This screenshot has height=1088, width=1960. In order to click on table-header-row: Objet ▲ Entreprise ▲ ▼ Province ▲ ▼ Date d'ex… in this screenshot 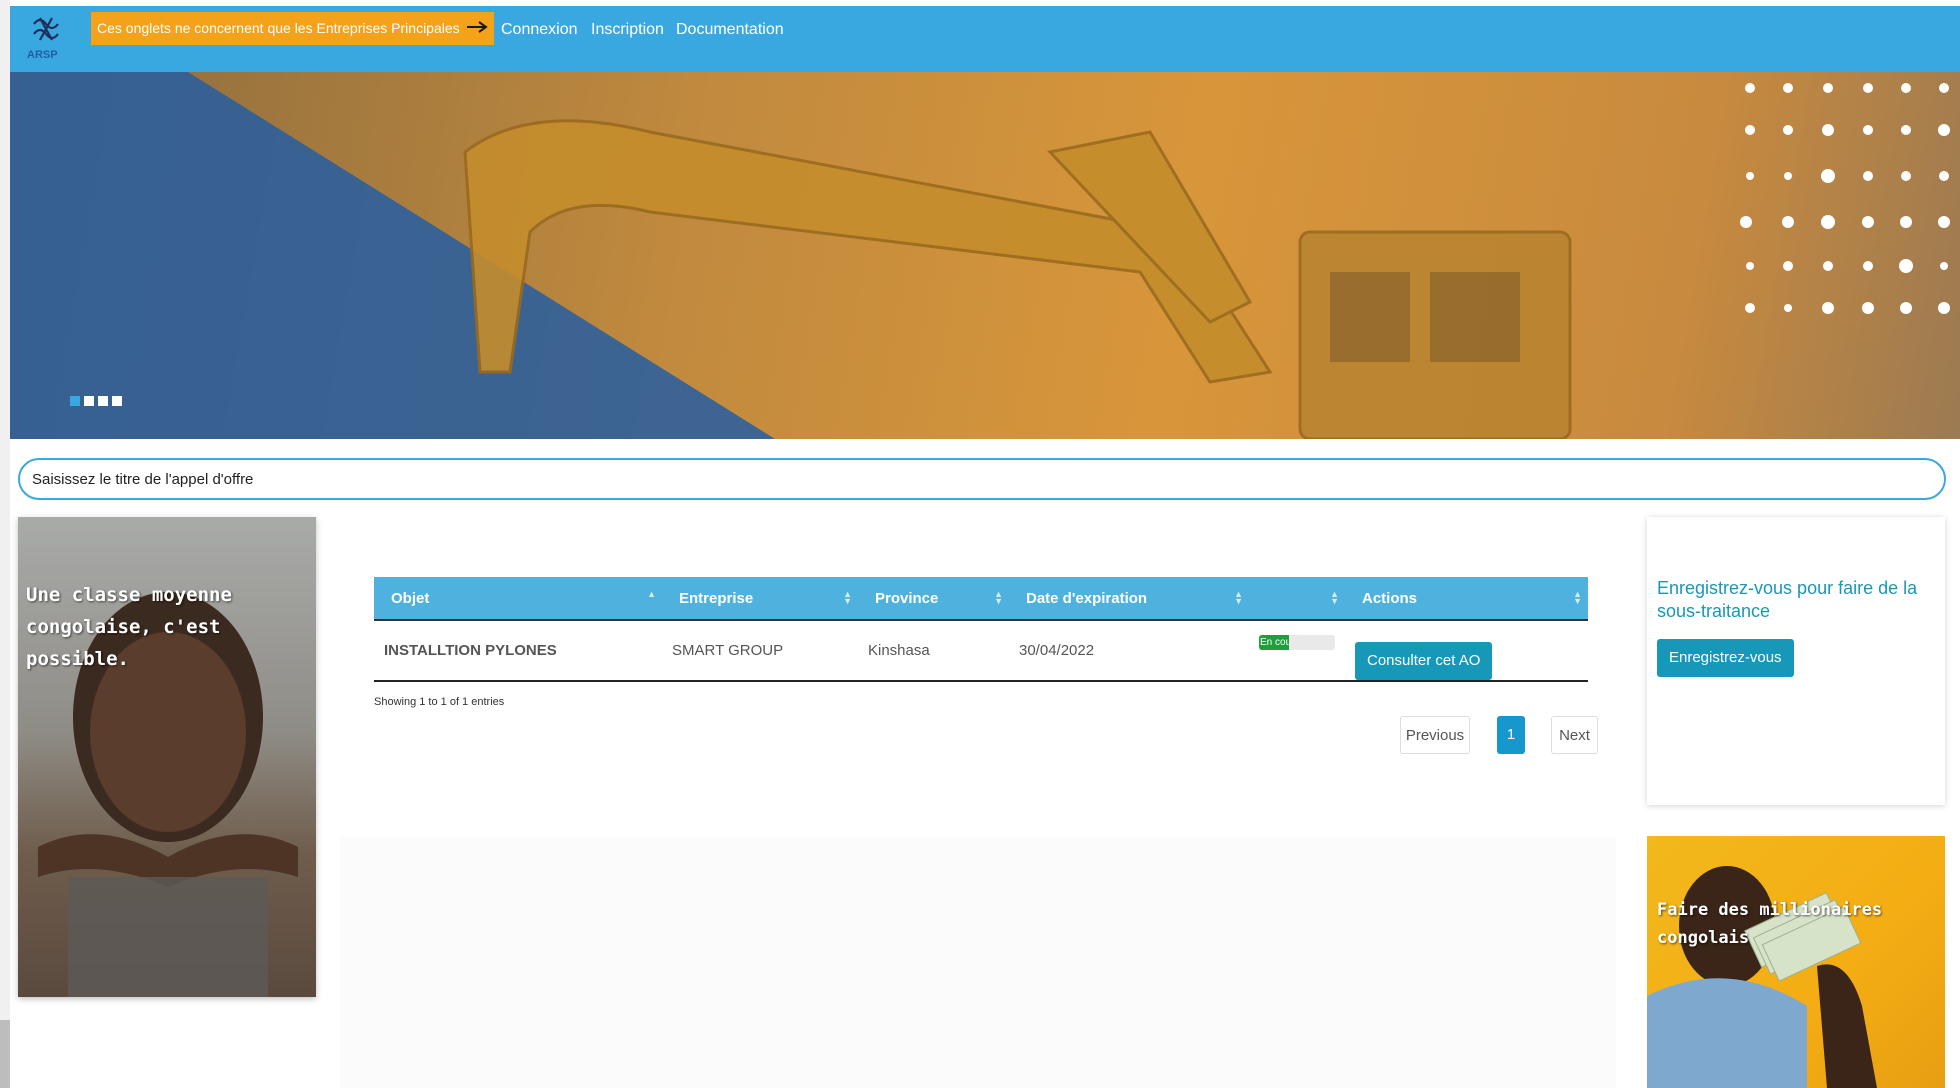, I will do `click(981, 599)`.